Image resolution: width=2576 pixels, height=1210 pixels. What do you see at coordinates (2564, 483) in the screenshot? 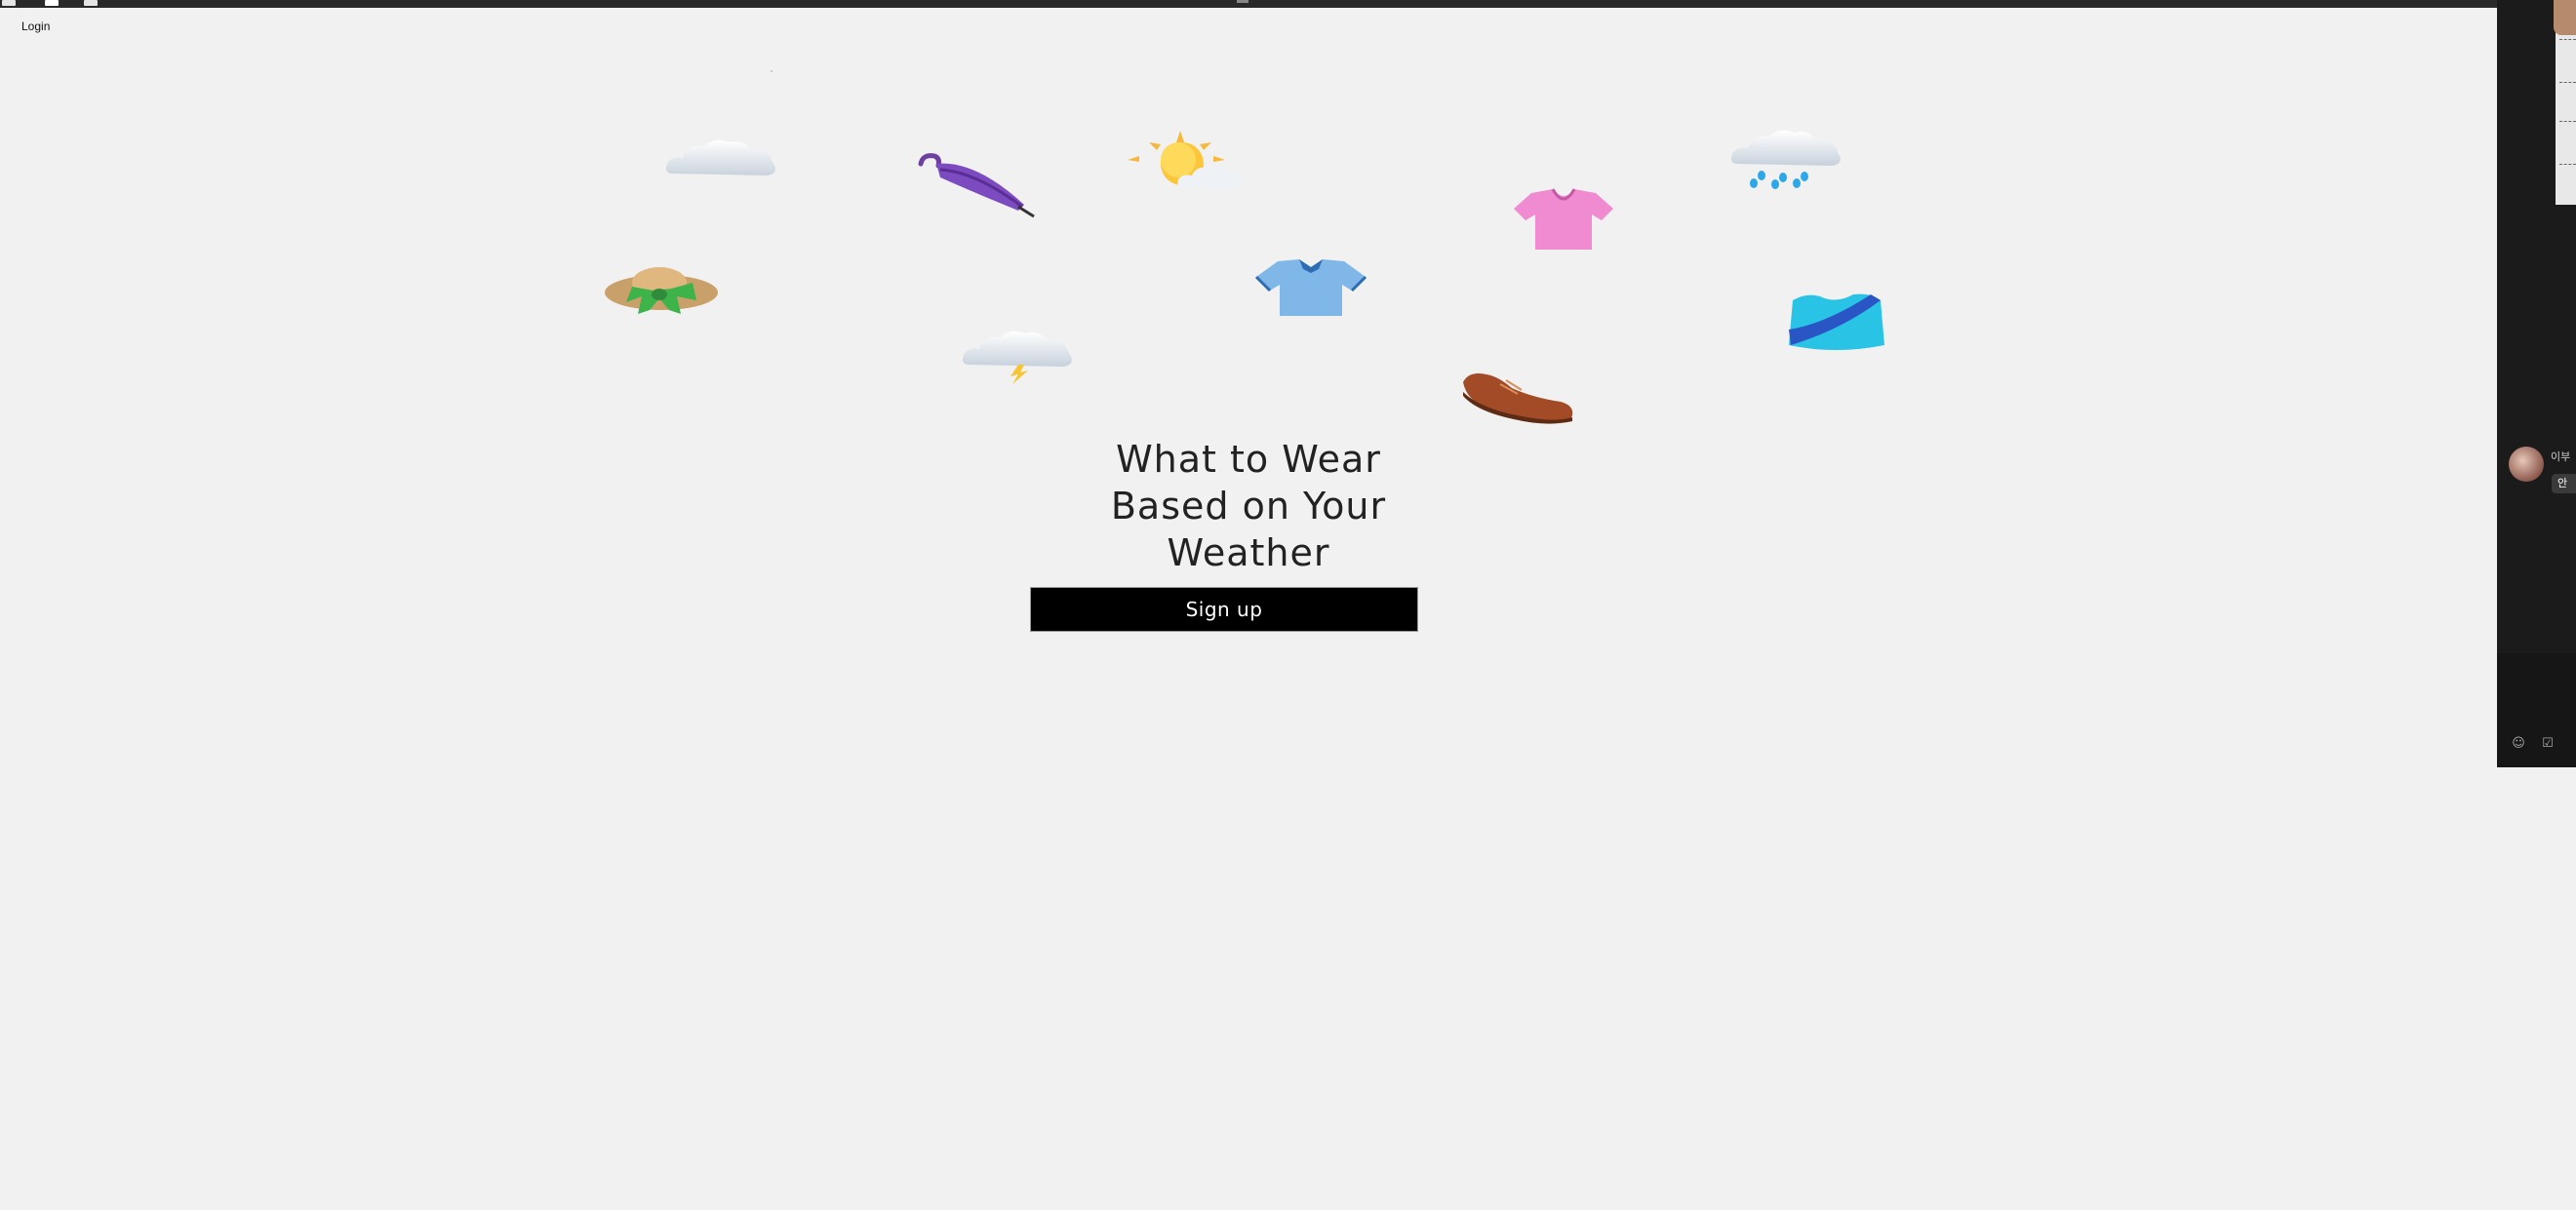
I see `message-bubble: 안` at bounding box center [2564, 483].